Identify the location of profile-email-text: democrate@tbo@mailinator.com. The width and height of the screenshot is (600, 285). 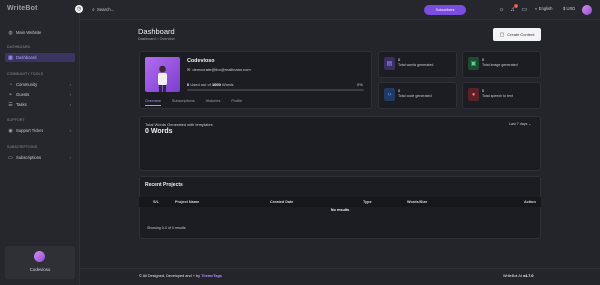
(221, 69).